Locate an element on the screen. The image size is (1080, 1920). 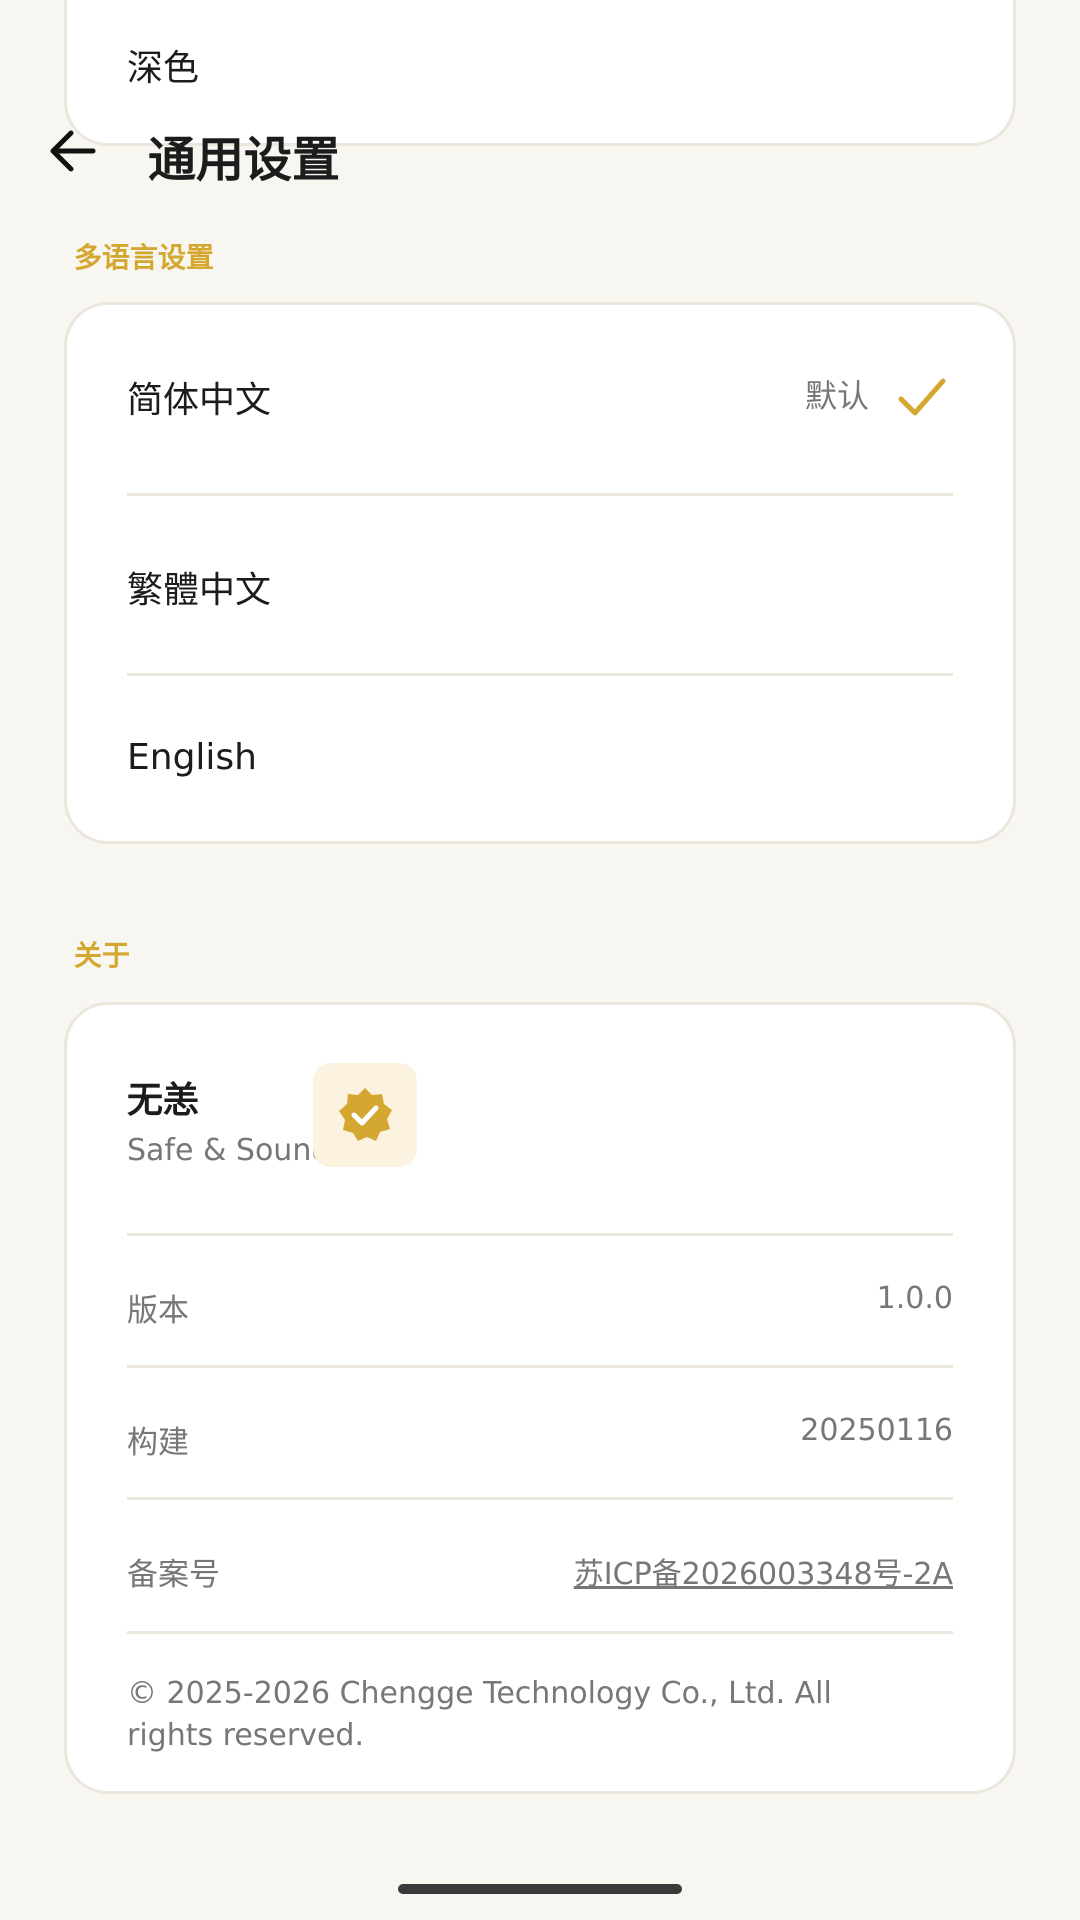
app-subtitle: Safe & Sound is located at coordinates (229, 1150).